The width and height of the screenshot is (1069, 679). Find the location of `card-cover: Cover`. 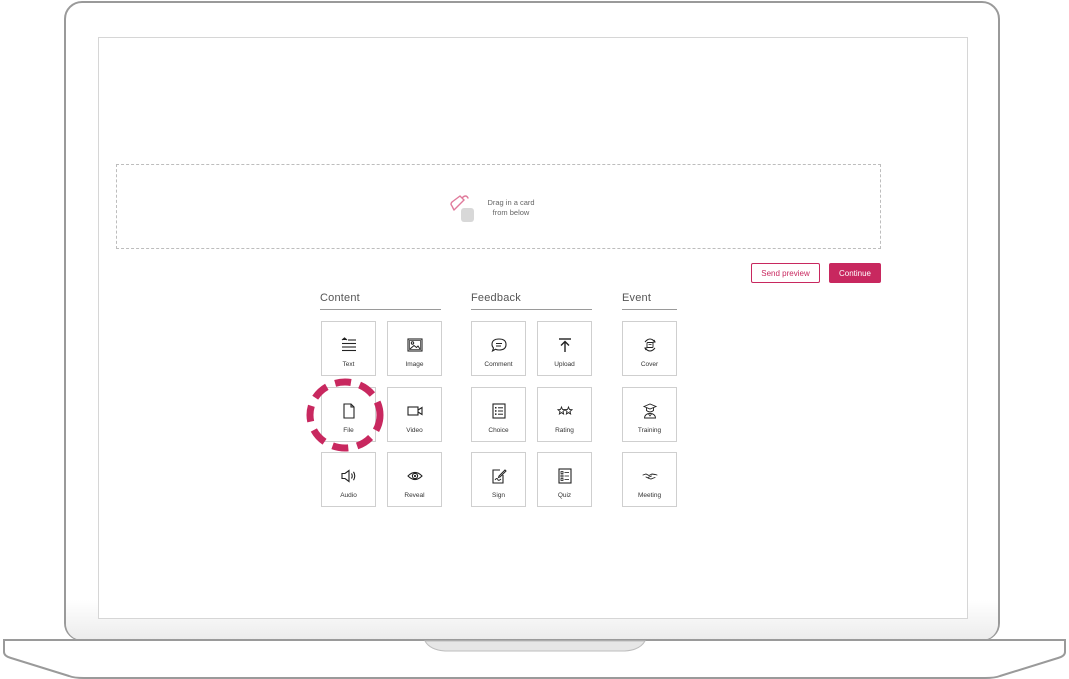

card-cover: Cover is located at coordinates (649, 348).